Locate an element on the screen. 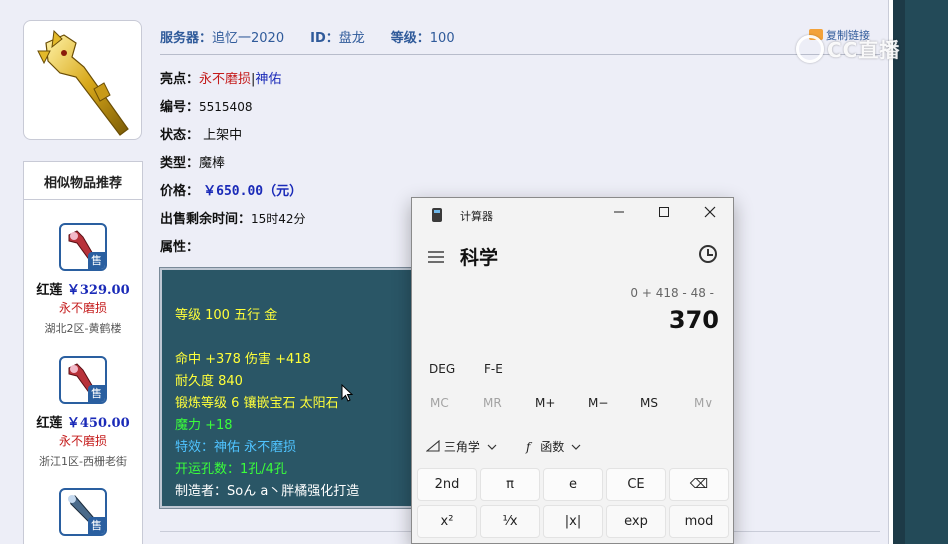 Image resolution: width=948 pixels, height=544 pixels. id-value: 盘龙 is located at coordinates (351, 38).